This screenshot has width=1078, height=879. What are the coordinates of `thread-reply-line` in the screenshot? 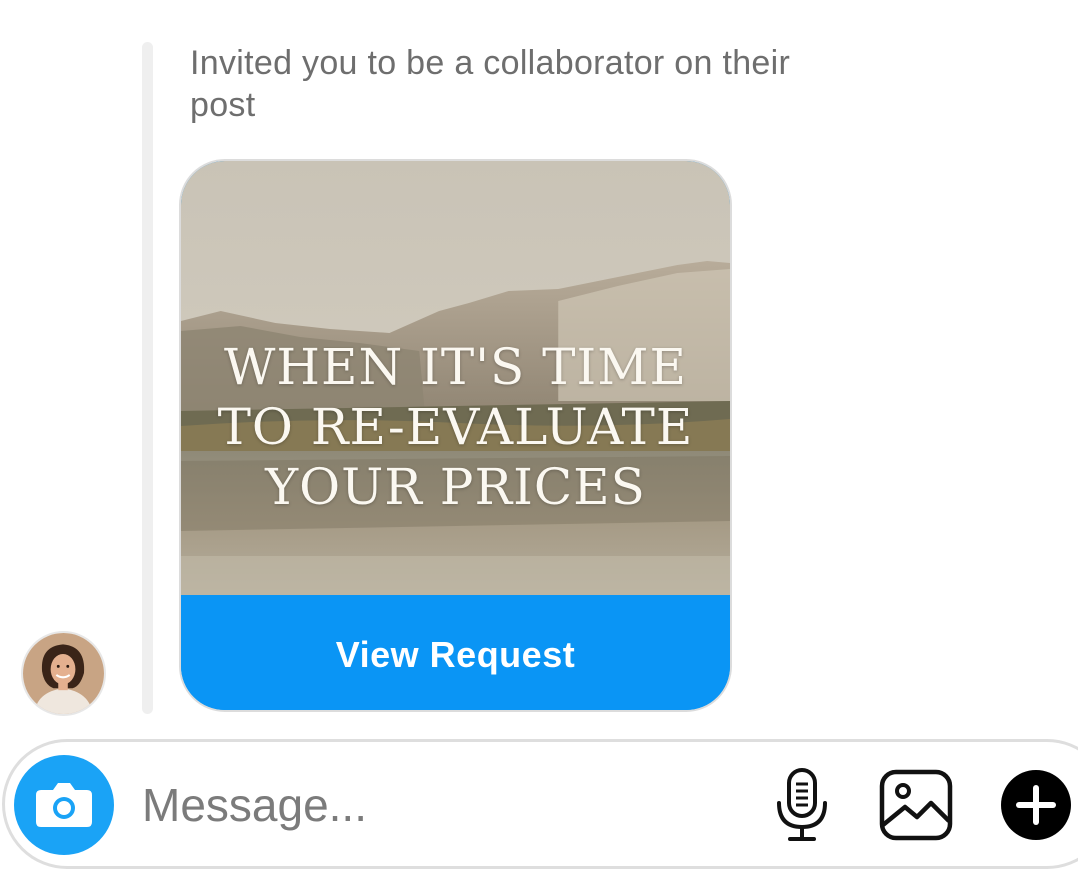 It's located at (147, 378).